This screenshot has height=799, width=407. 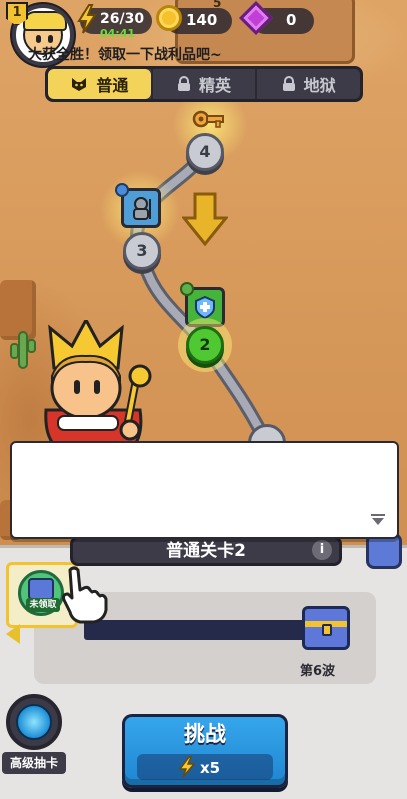 I want to click on tab-elite: 精英, so click(x=203, y=84).